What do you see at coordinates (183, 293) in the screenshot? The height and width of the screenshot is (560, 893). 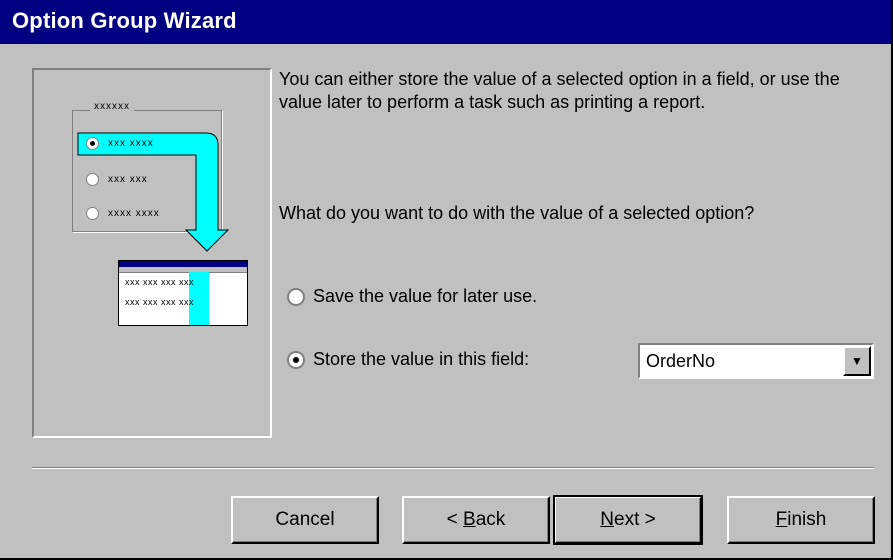 I see `preview-table: xxx xxx xxx xxx xxx xxx xxx xxx` at bounding box center [183, 293].